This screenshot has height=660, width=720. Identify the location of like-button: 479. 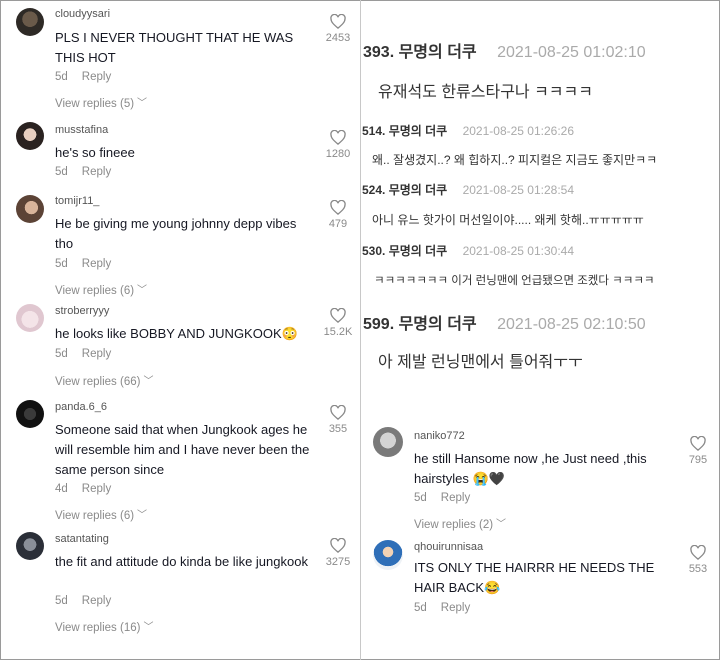
(338, 215).